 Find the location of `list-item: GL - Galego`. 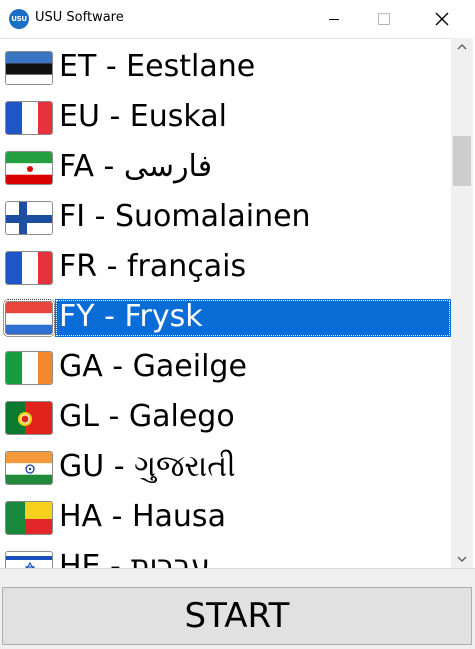

list-item: GL - Galego is located at coordinates (226, 418).